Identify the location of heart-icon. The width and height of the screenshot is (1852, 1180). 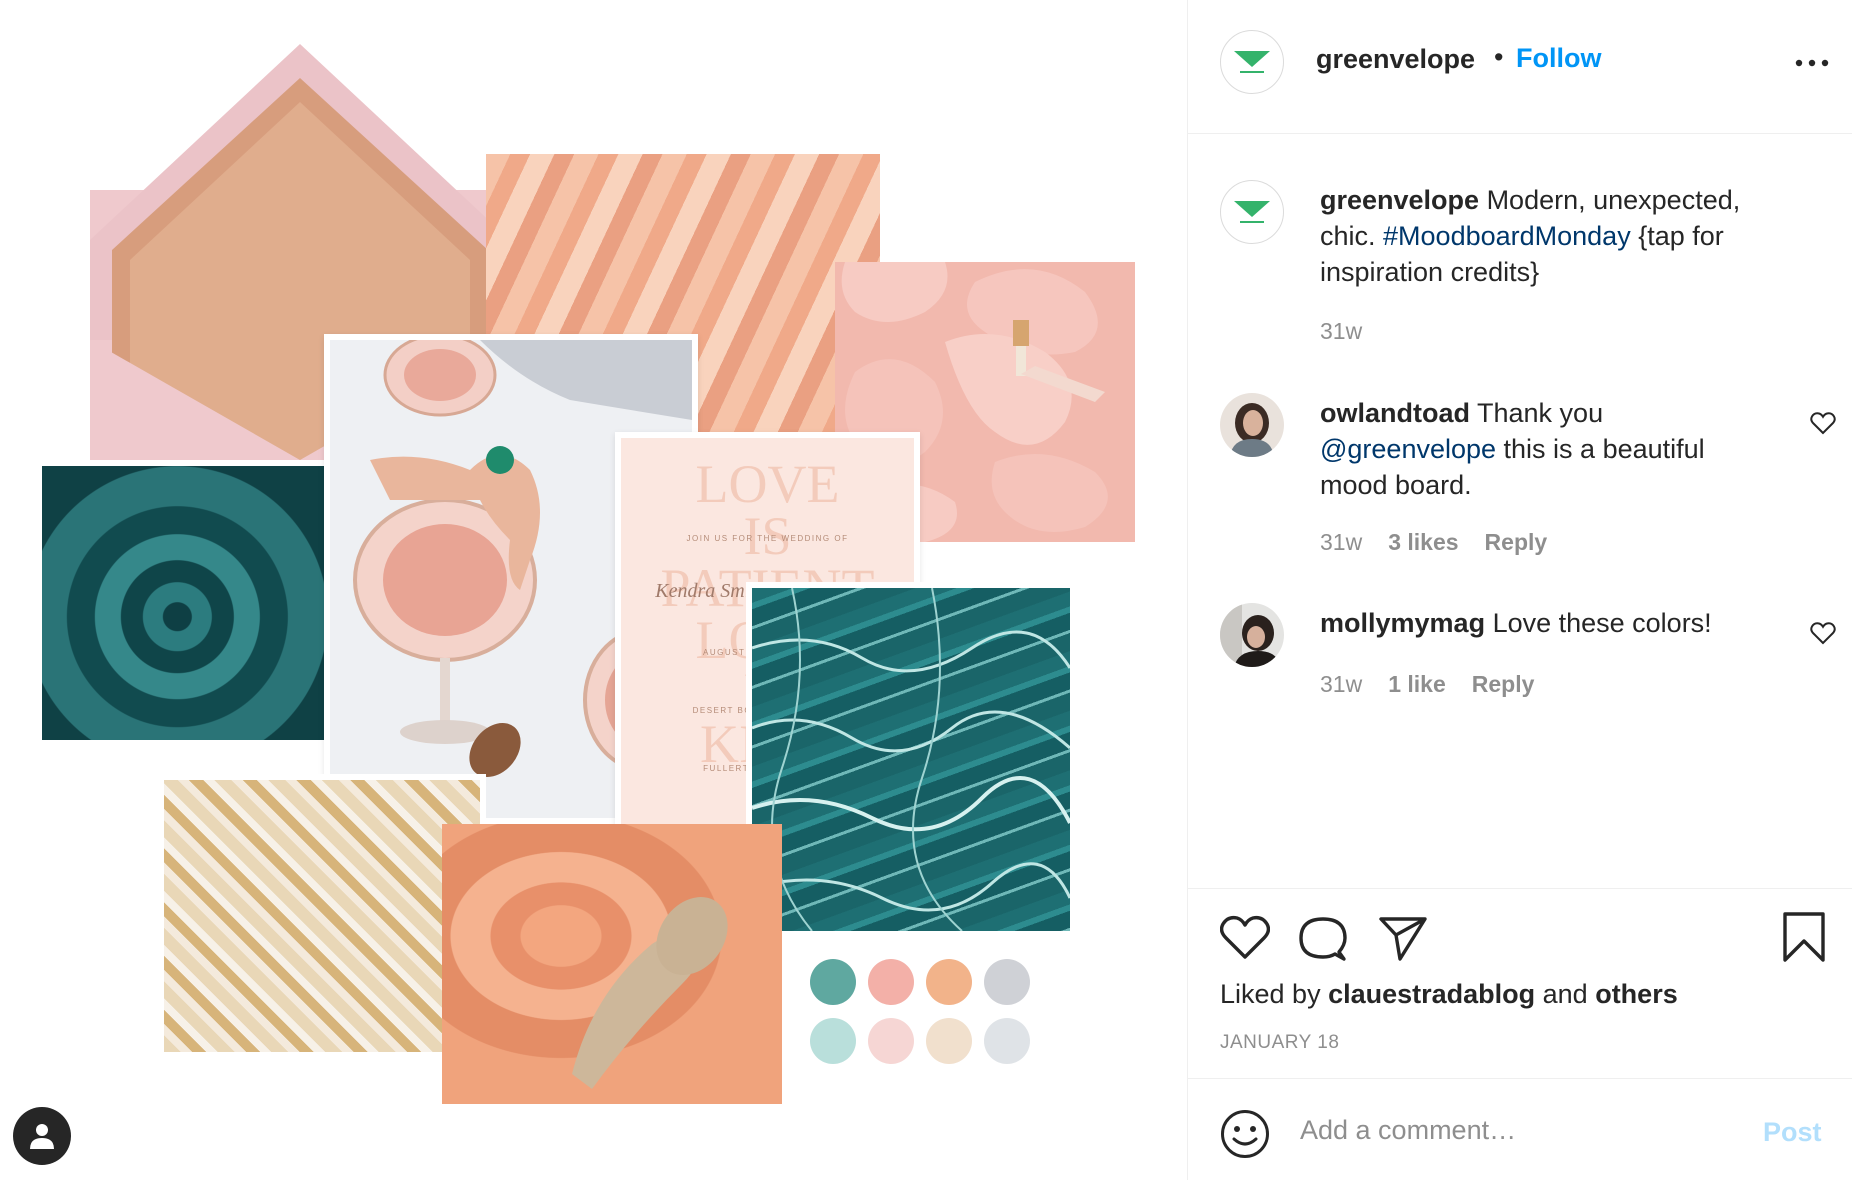
(1245, 937).